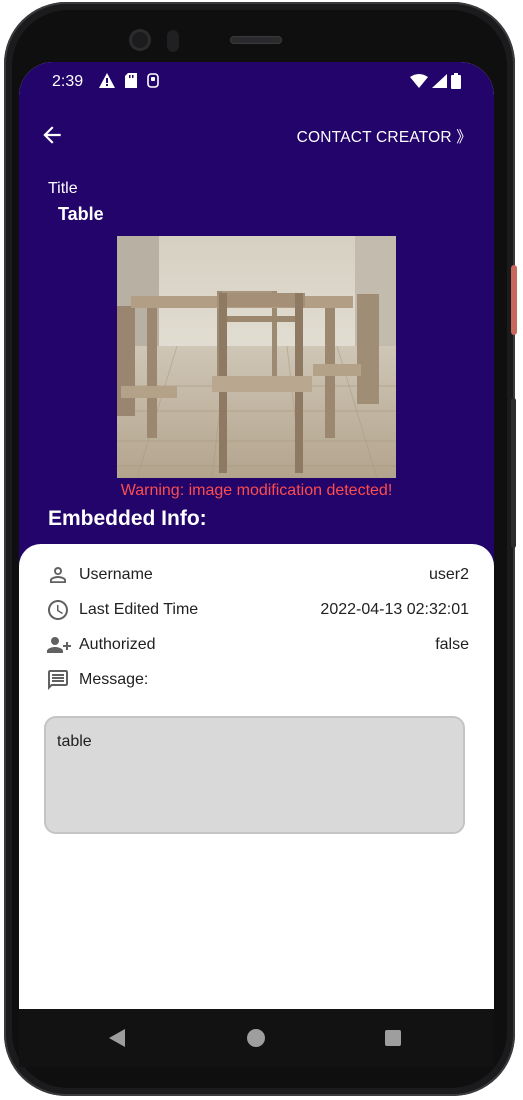  Describe the element at coordinates (514, 300) in the screenshot. I see `power-button` at that location.